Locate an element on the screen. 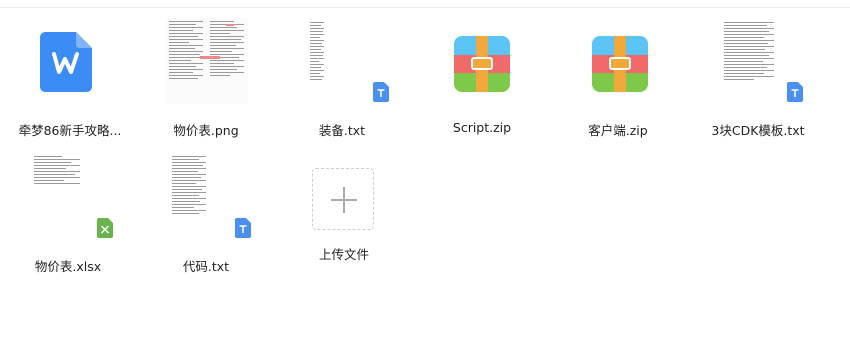 The width and height of the screenshot is (850, 352). file-item-script-zip: Script.zip is located at coordinates (479, 75).